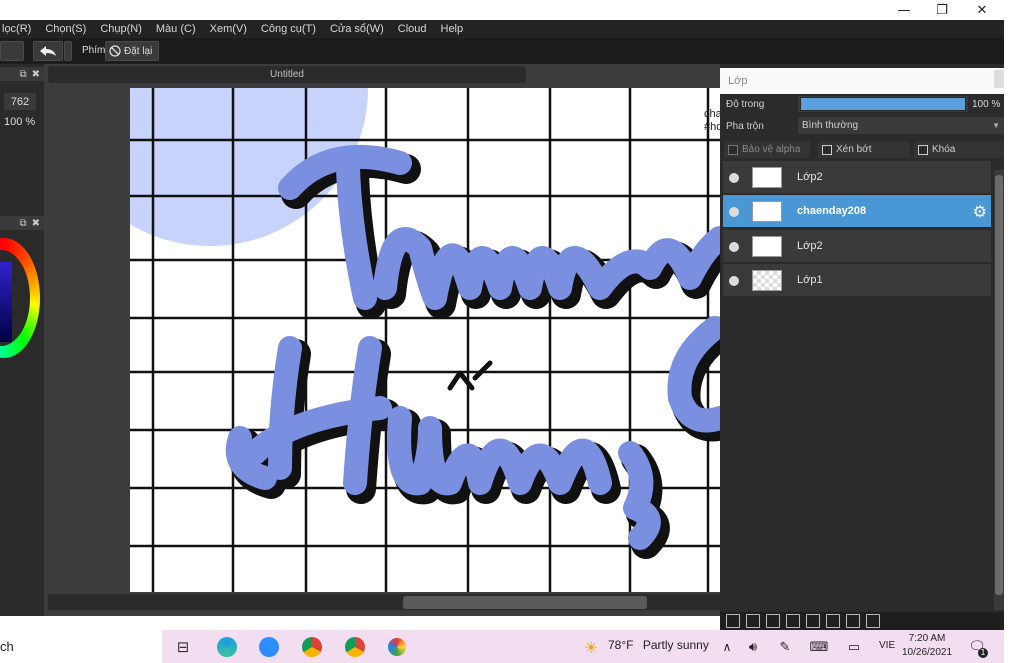 This screenshot has width=1024, height=663. I want to click on layer-scroll-thumb, so click(999, 385).